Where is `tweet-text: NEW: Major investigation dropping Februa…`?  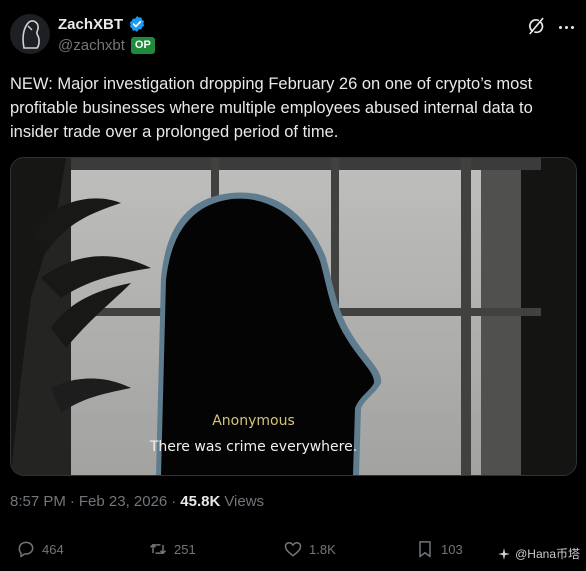
tweet-text: NEW: Major investigation dropping Februa… is located at coordinates (271, 108).